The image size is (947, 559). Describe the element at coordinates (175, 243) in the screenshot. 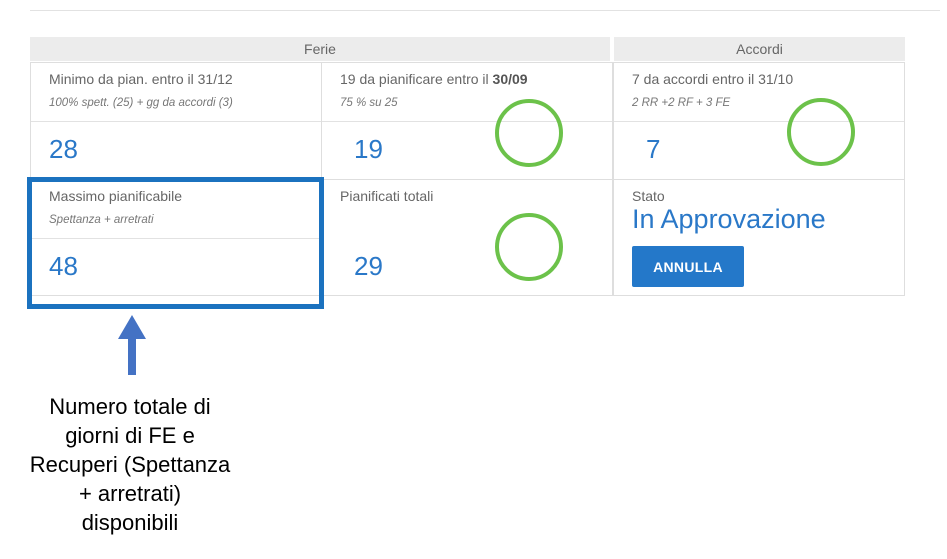

I see `highlight-box` at that location.